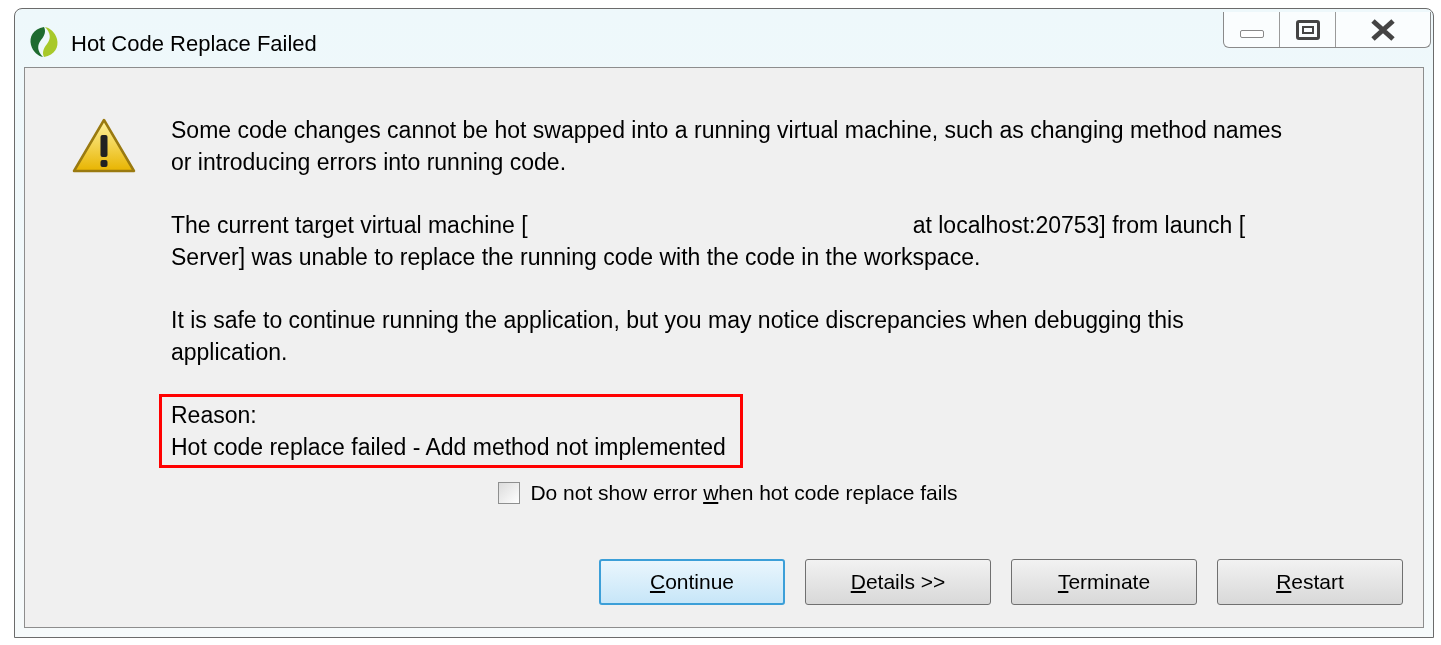 The image size is (1441, 645). What do you see at coordinates (1310, 581) in the screenshot?
I see `dialog-button: Restart` at bounding box center [1310, 581].